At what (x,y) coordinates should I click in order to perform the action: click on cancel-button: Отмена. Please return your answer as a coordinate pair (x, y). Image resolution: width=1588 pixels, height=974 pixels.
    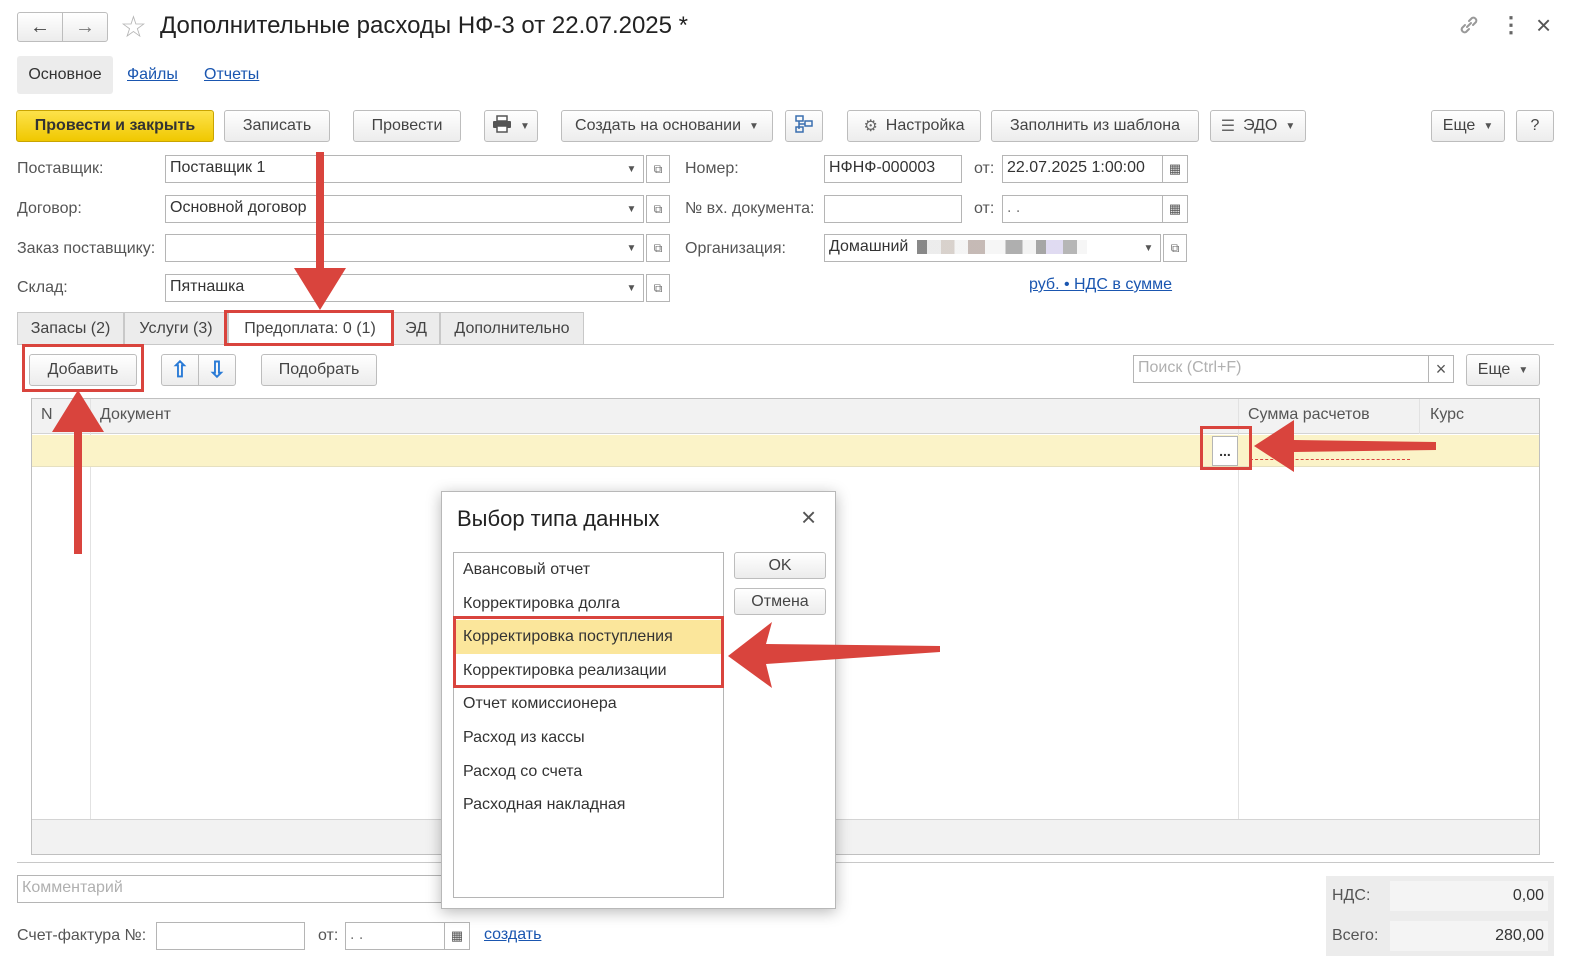
    Looking at the image, I should click on (780, 601).